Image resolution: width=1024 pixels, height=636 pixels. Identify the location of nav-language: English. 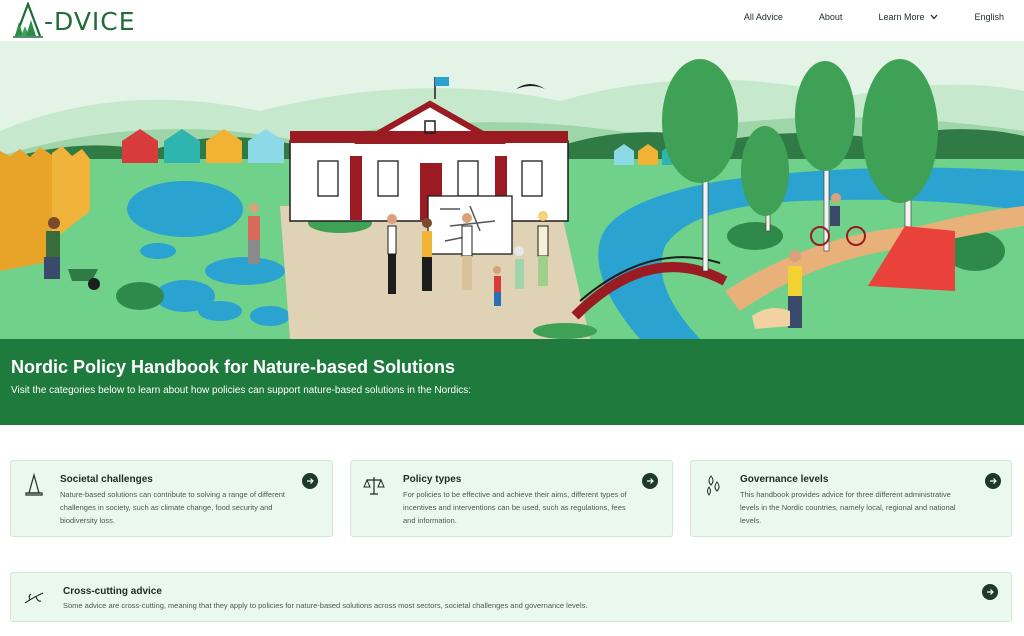
(989, 17).